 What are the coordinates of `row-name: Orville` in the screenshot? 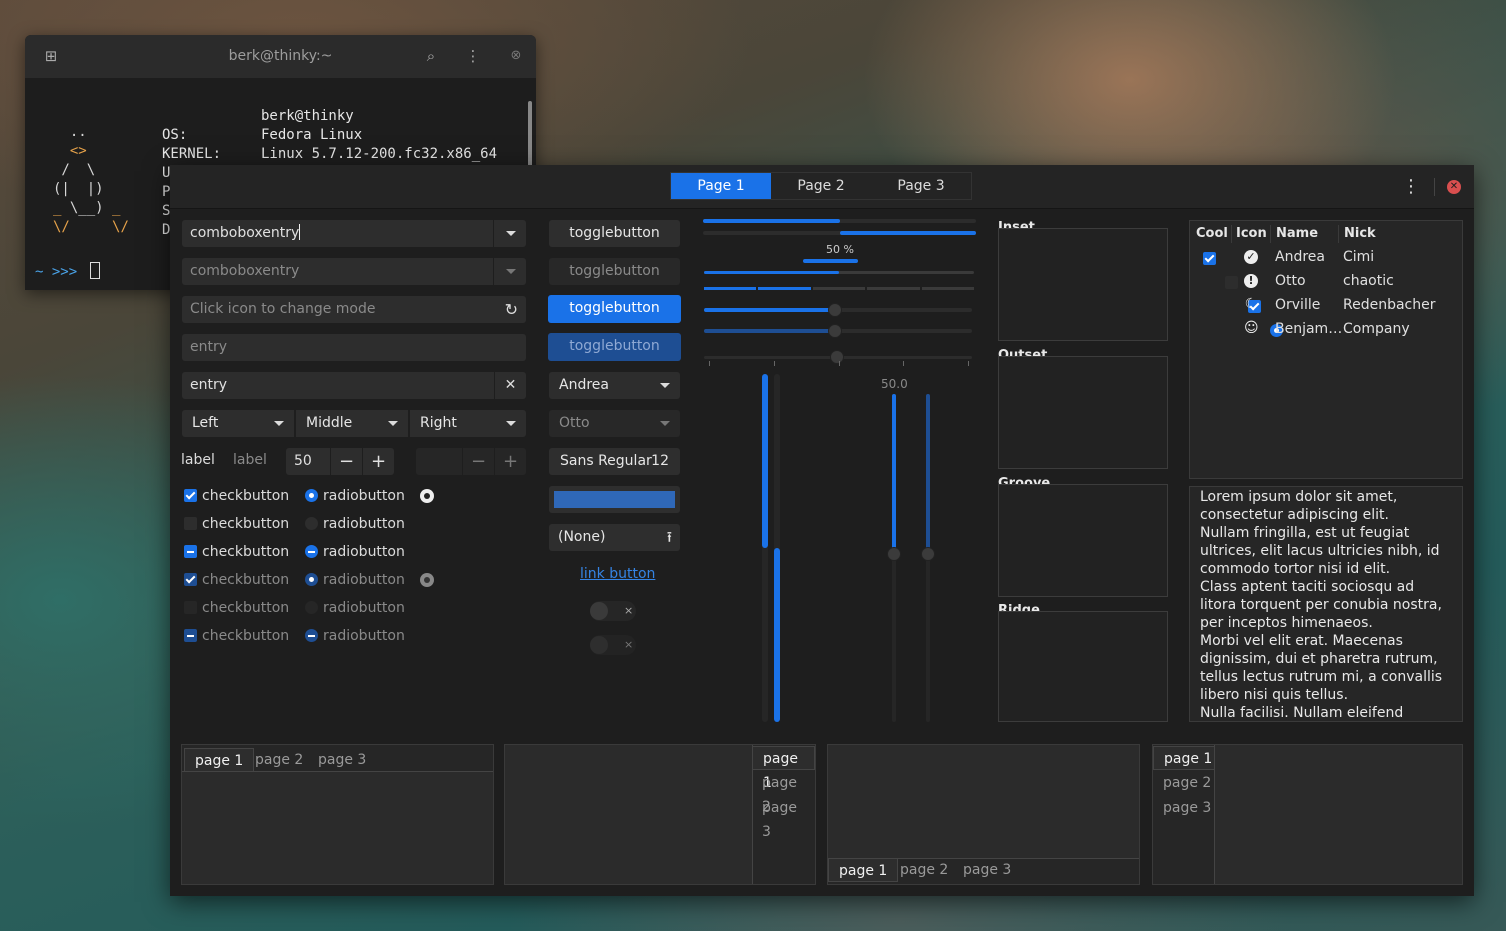 It's located at (1297, 305).